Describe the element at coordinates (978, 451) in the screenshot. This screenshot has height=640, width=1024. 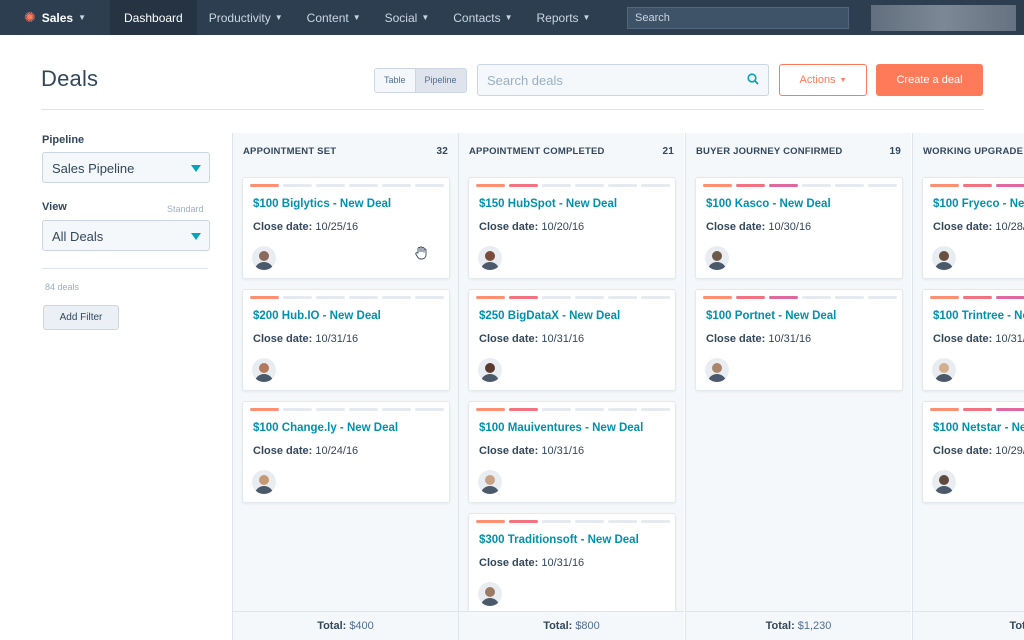
I see `deal-close-date: Close date: 10/29/16` at that location.